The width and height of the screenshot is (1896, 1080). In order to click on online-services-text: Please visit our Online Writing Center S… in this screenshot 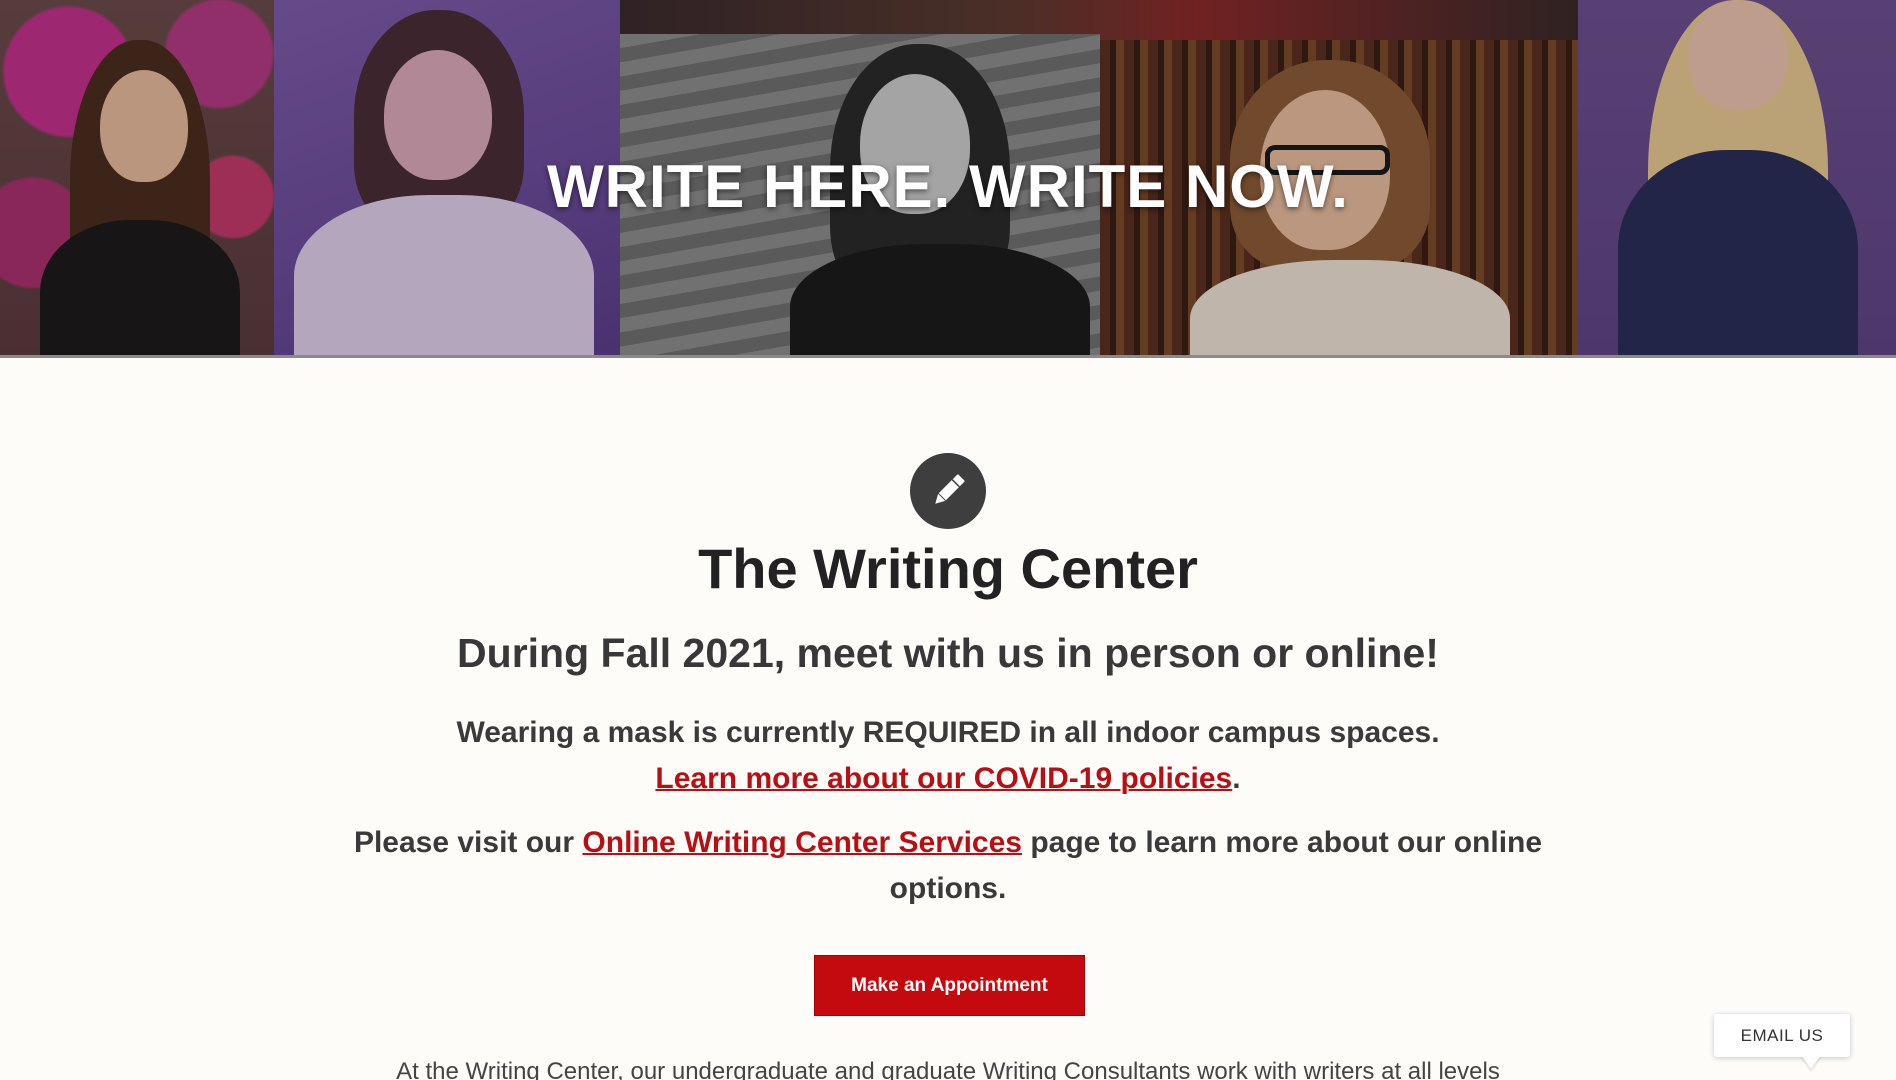, I will do `click(948, 866)`.